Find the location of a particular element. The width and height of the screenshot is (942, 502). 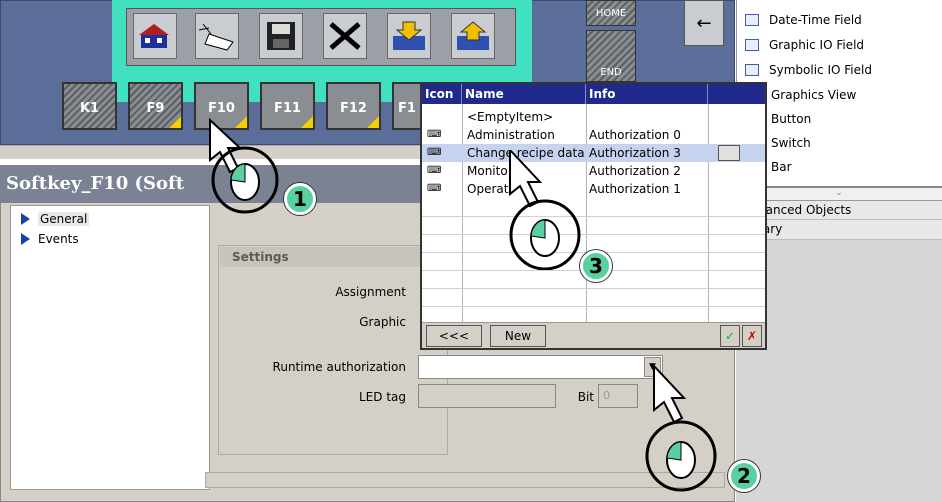

toolbox-item-bar: Bar is located at coordinates (781, 167).